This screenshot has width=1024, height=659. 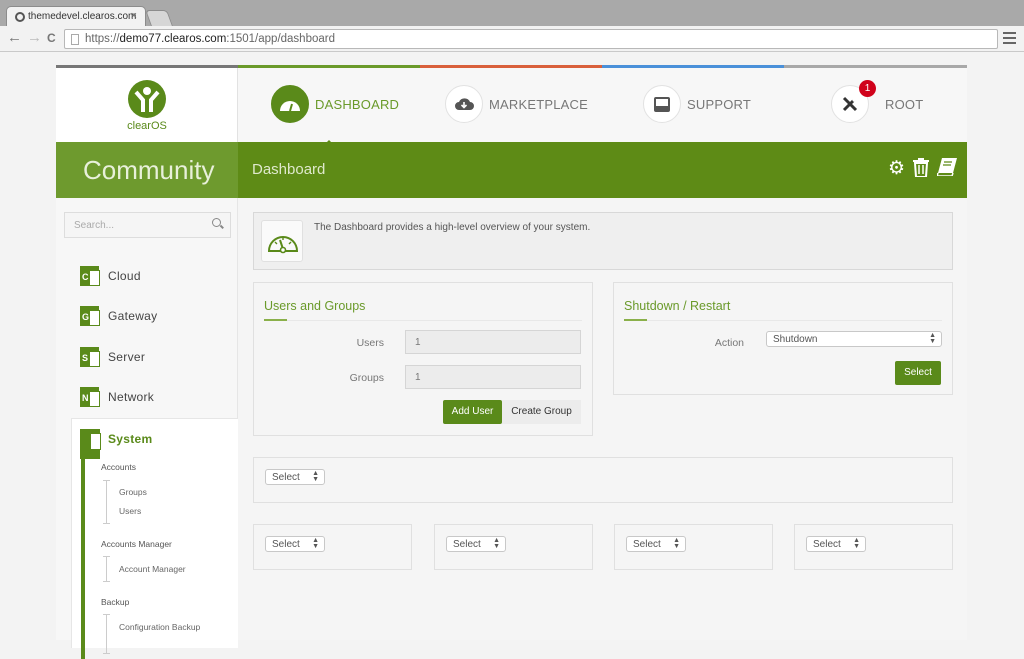 I want to click on cube-icon, so click(x=90, y=444).